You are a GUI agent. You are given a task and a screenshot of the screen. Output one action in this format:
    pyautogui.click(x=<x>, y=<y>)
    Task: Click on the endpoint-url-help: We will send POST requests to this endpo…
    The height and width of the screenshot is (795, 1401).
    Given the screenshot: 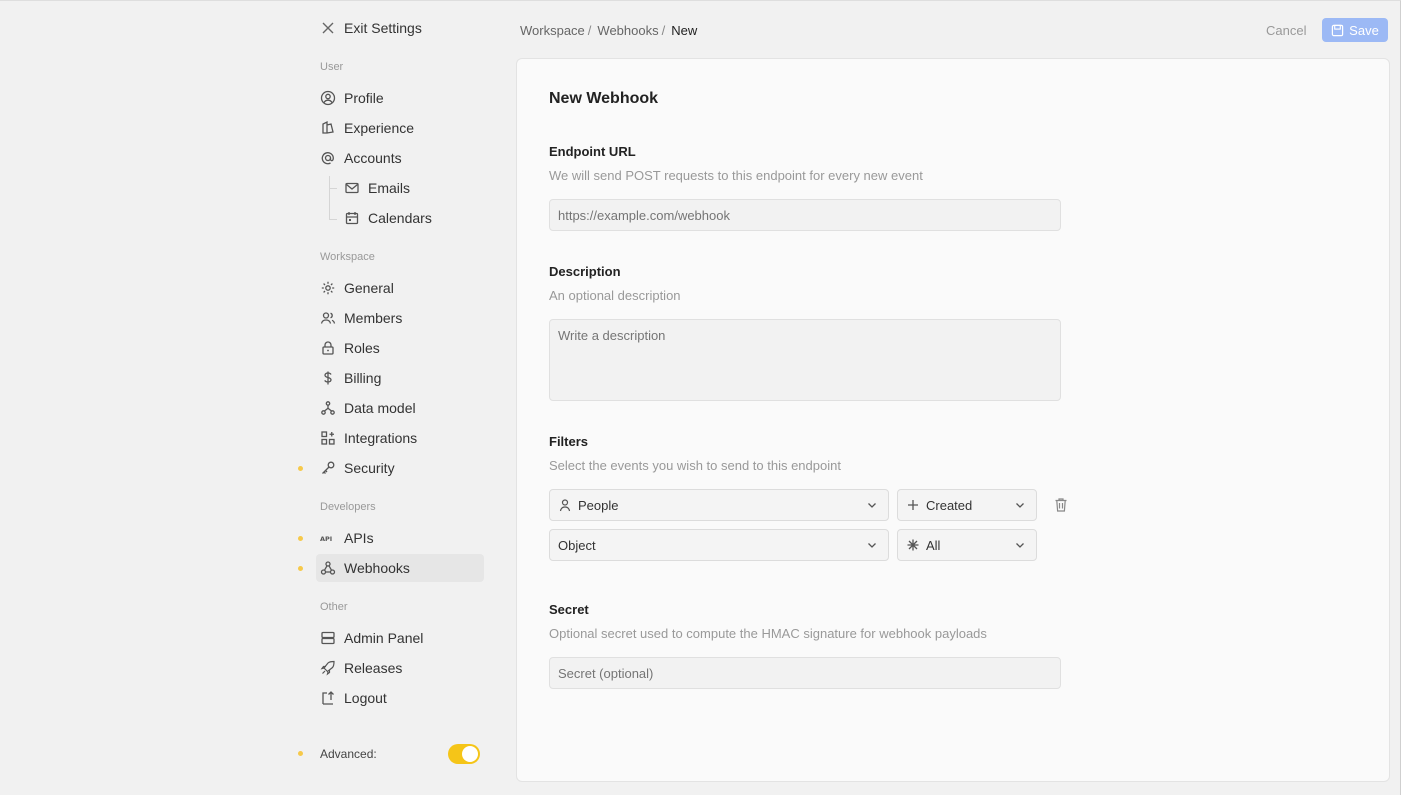 What is the action you would take?
    pyautogui.click(x=736, y=175)
    